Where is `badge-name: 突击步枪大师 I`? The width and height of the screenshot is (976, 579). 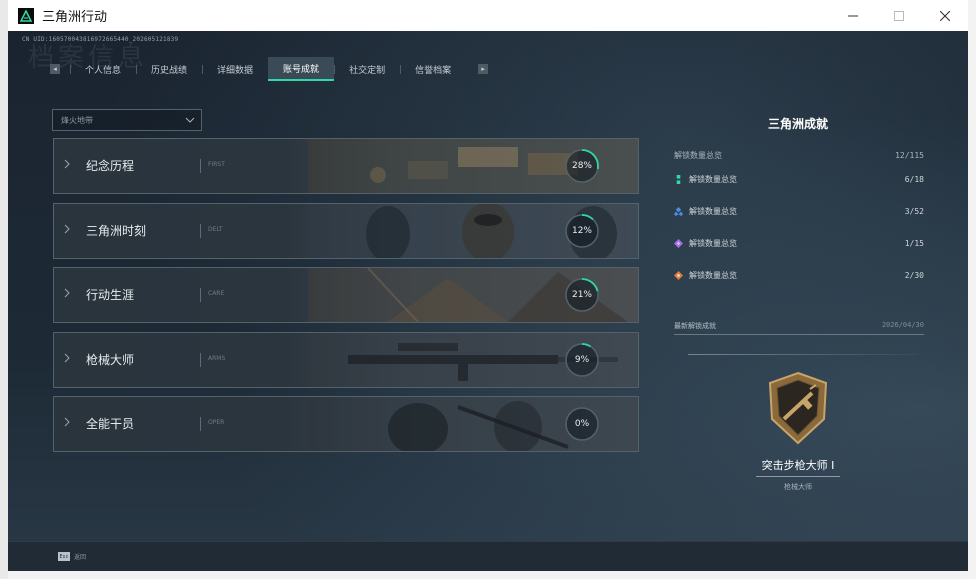 badge-name: 突击步枪大师 I is located at coordinates (798, 465).